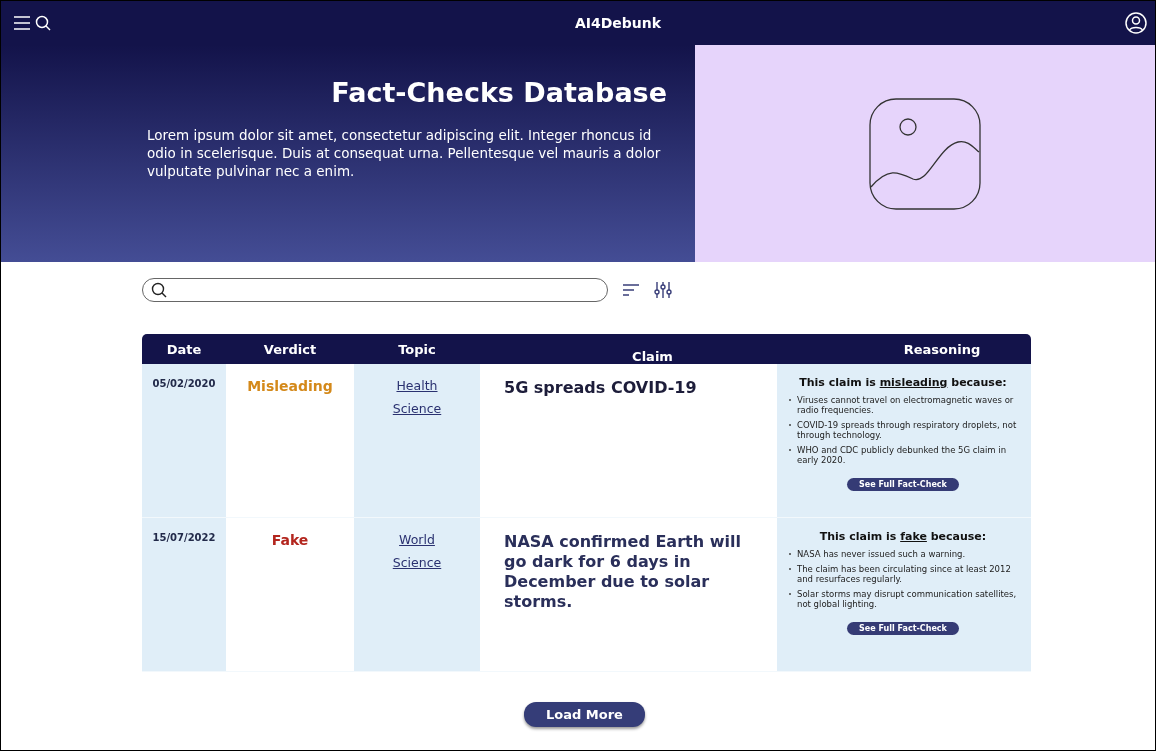 This screenshot has height=751, width=1156. I want to click on date-text: 05/02/2020, so click(184, 383).